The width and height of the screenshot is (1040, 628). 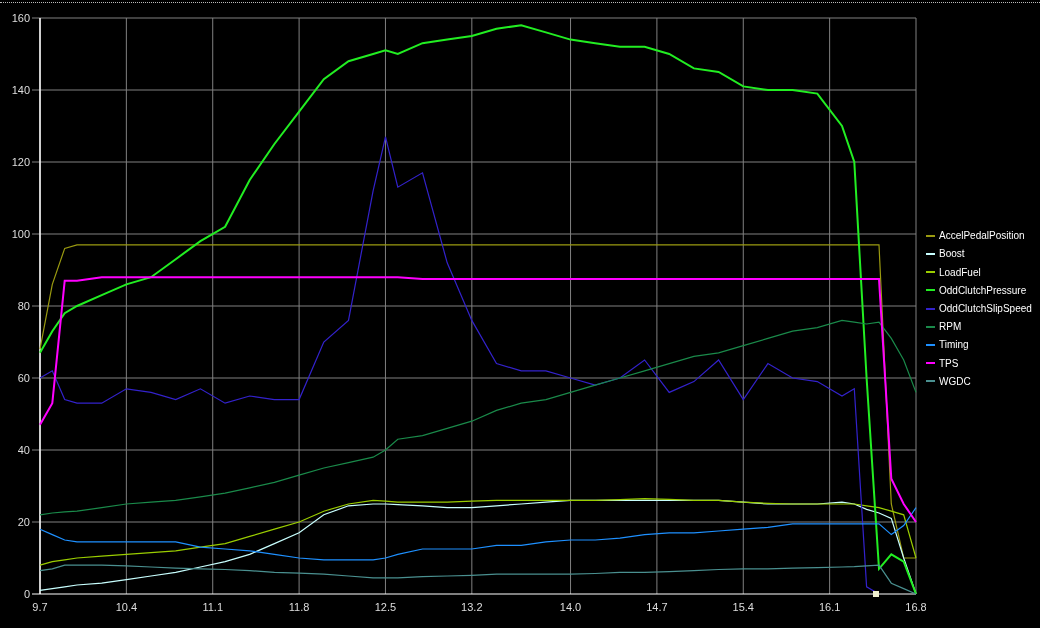 What do you see at coordinates (960, 272) in the screenshot?
I see `legend-label: LoadFuel` at bounding box center [960, 272].